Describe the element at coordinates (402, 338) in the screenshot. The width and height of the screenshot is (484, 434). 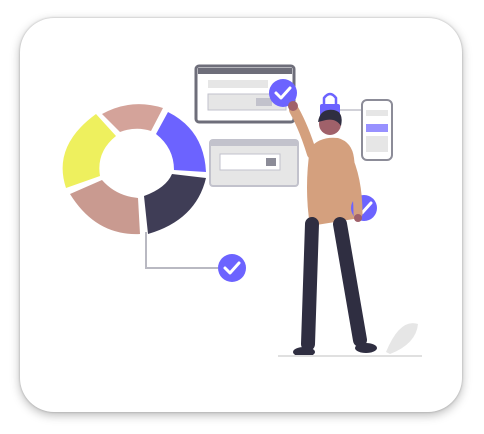
I see `plant-icon` at that location.